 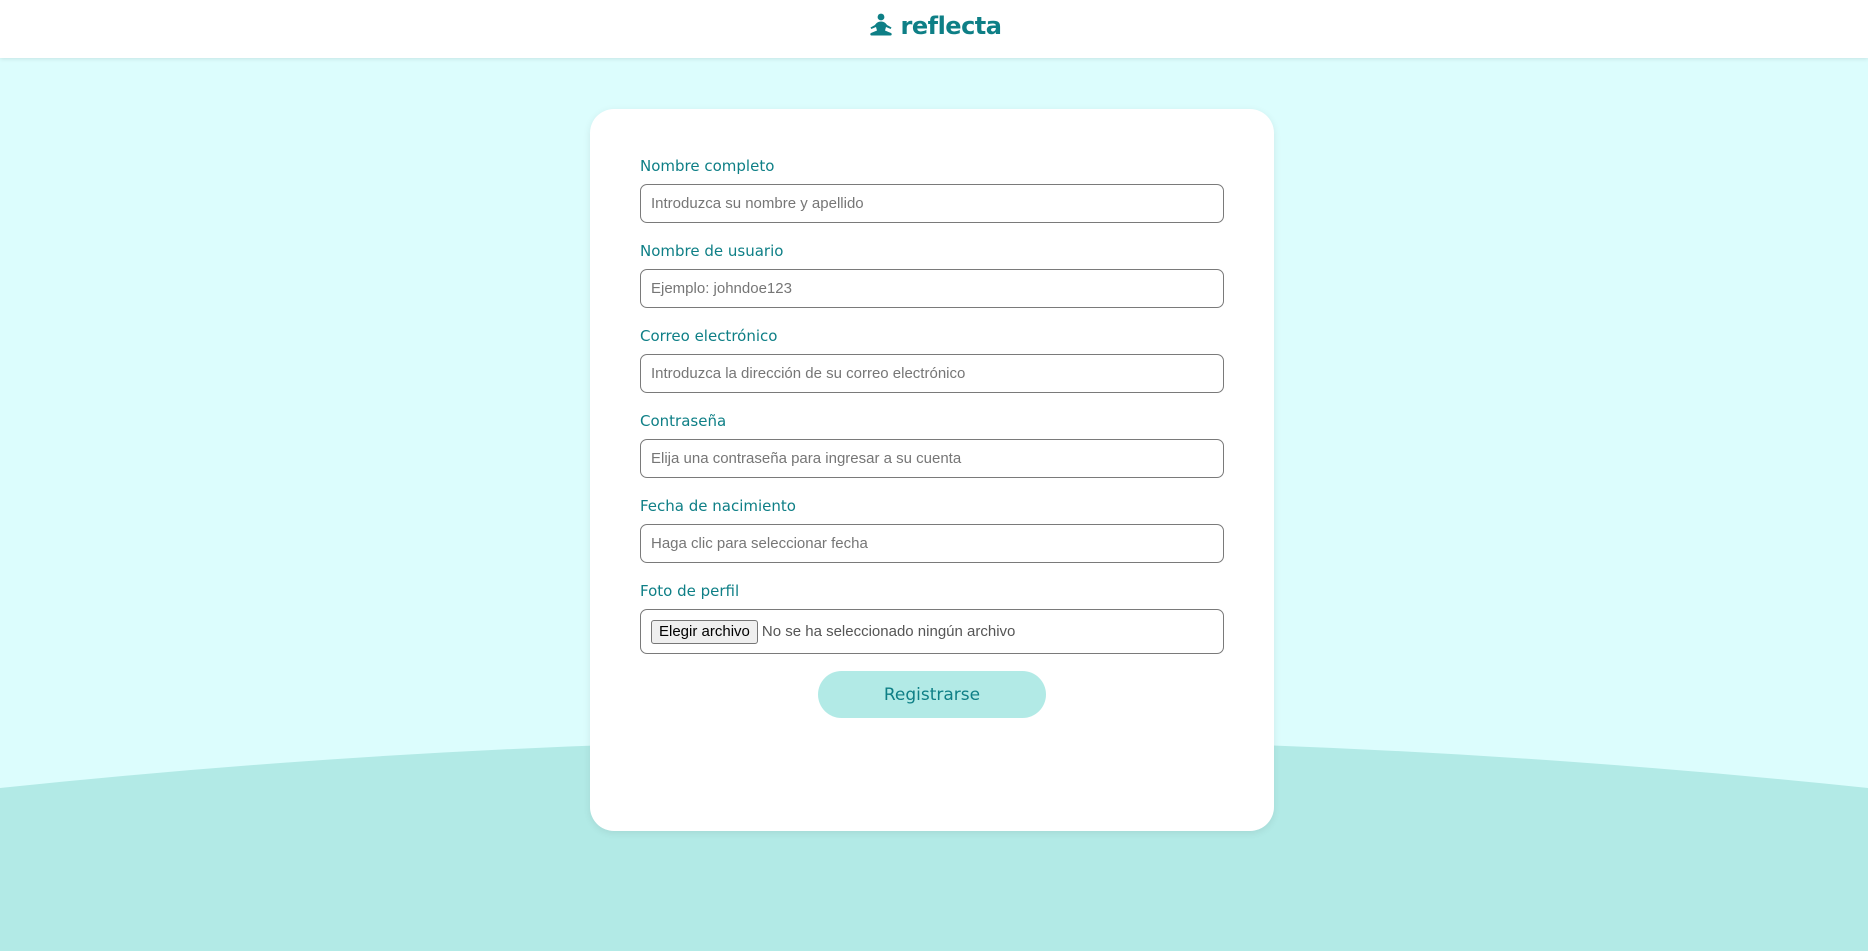 I want to click on password-input, so click(x=932, y=458).